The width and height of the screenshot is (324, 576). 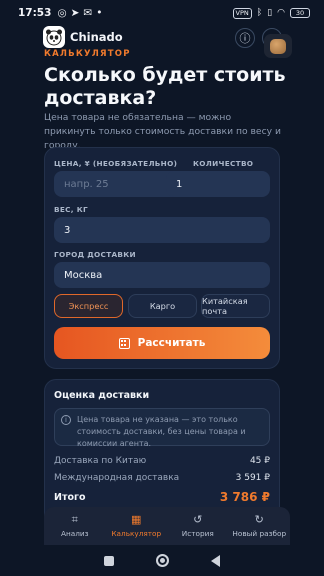 I want to click on vibrate-icon: ▯, so click(x=270, y=13).